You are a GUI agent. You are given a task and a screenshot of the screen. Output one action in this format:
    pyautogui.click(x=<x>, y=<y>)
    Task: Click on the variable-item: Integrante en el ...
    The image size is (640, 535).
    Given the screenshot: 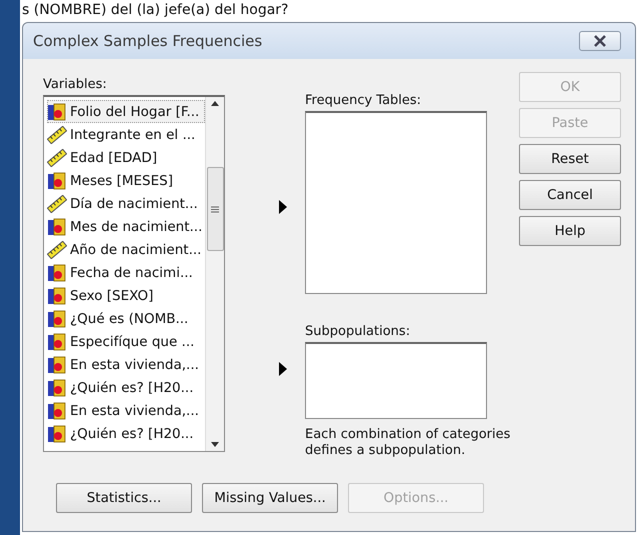 What is the action you would take?
    pyautogui.click(x=126, y=134)
    